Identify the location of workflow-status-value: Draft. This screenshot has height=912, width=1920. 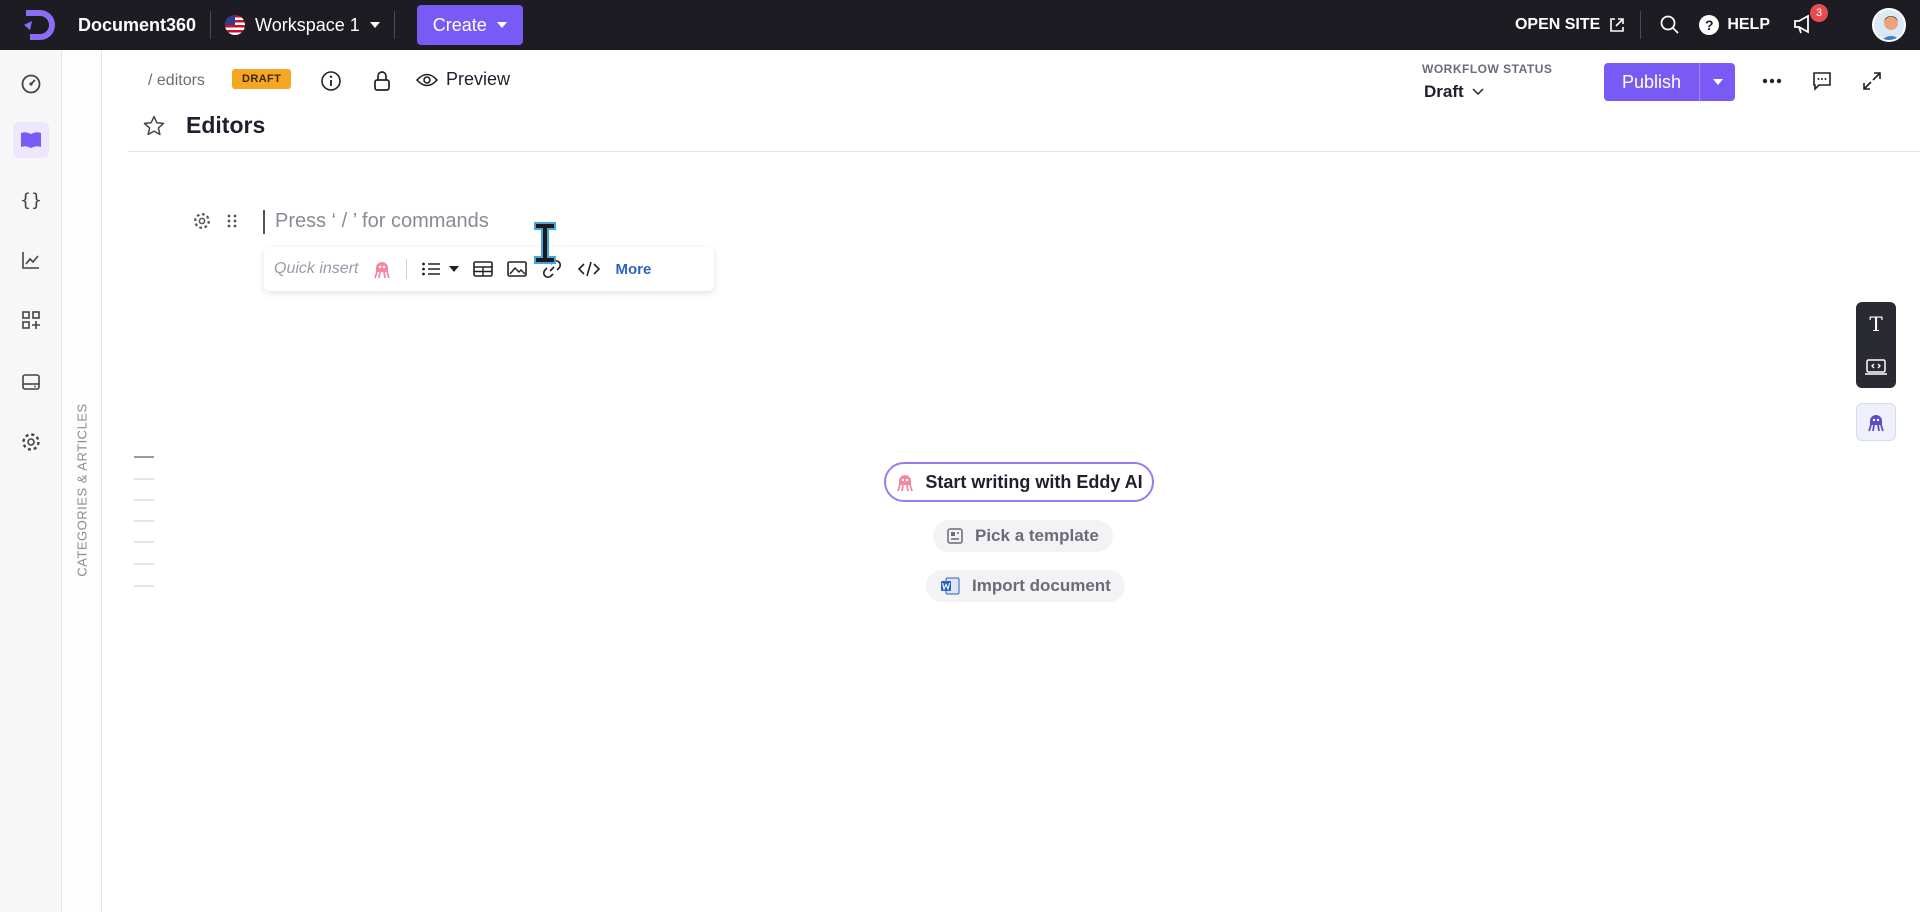
(1444, 91).